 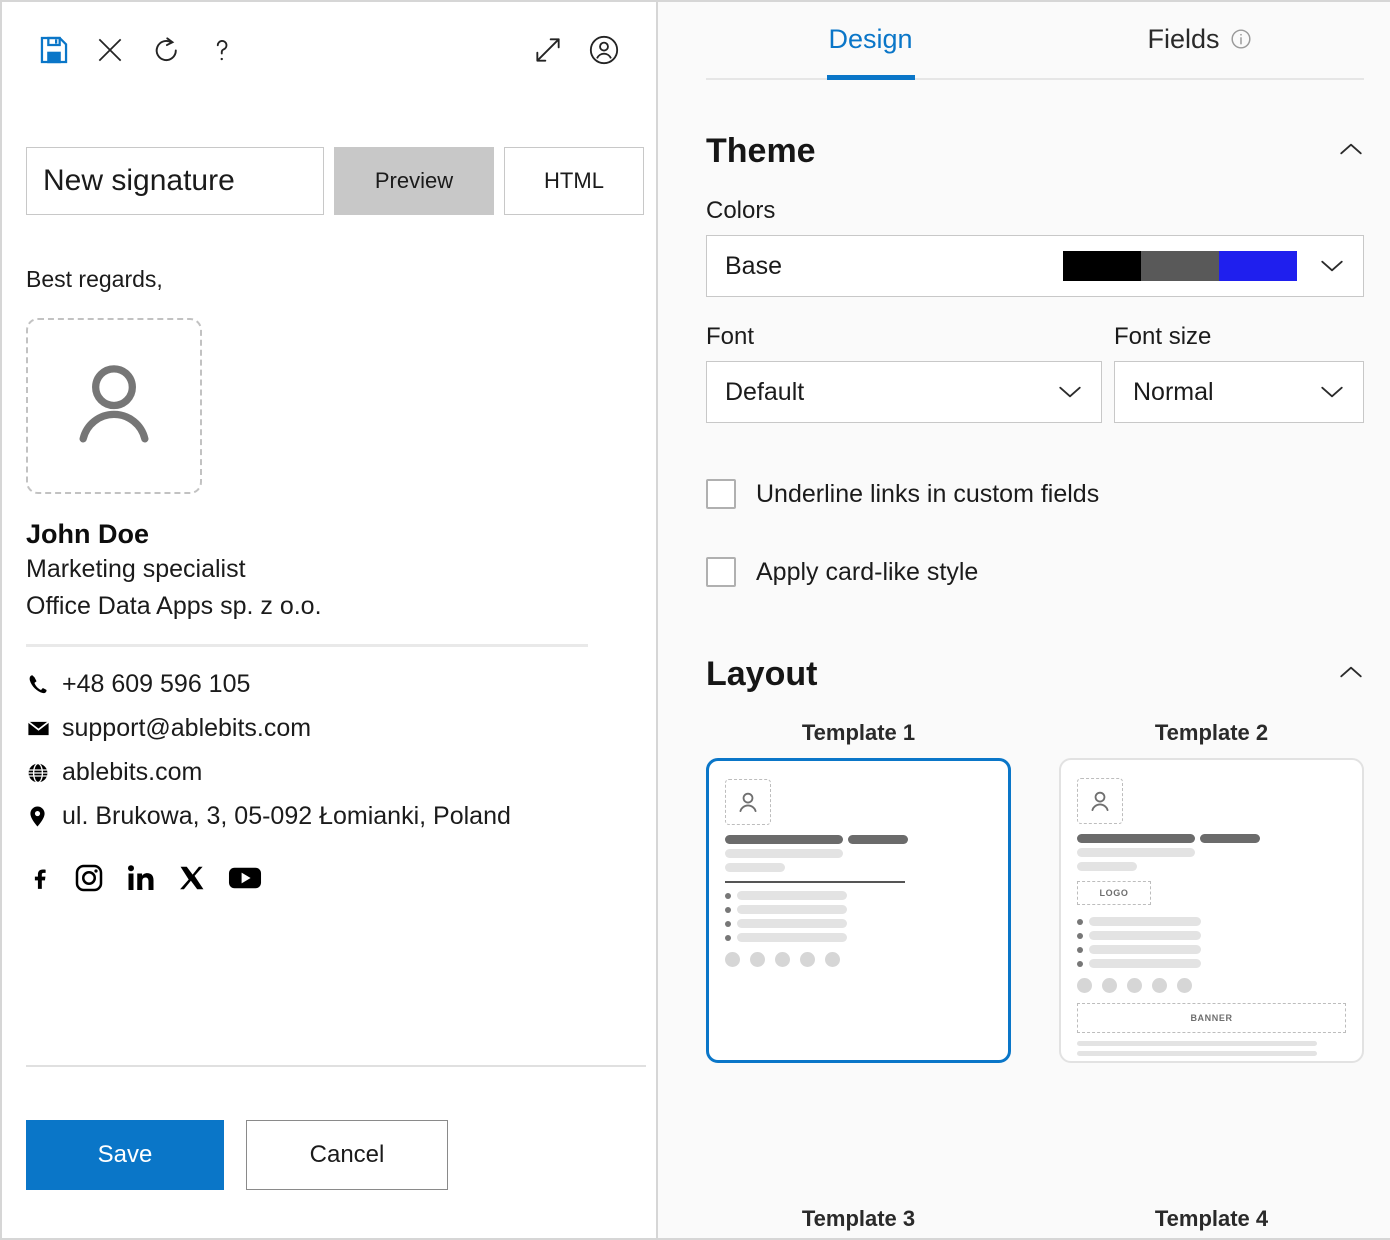 I want to click on expand-icon, so click(x=548, y=50).